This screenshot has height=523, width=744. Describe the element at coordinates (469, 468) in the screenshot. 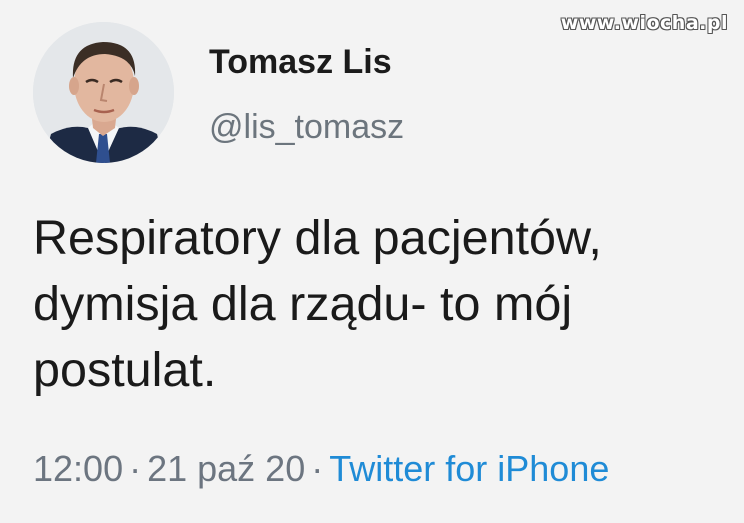

I see `tweet-source-link: Twitter for iPhone` at that location.